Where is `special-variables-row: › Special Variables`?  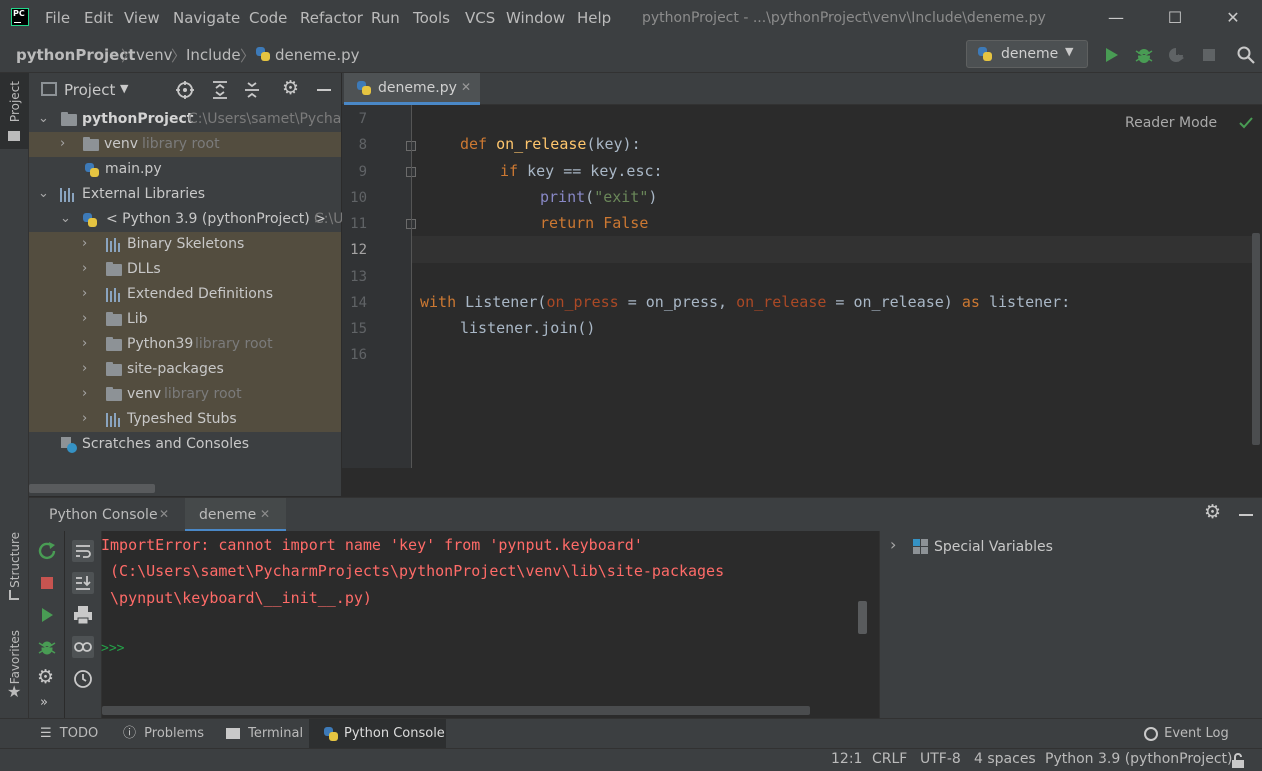 special-variables-row: › Special Variables is located at coordinates (1071, 546).